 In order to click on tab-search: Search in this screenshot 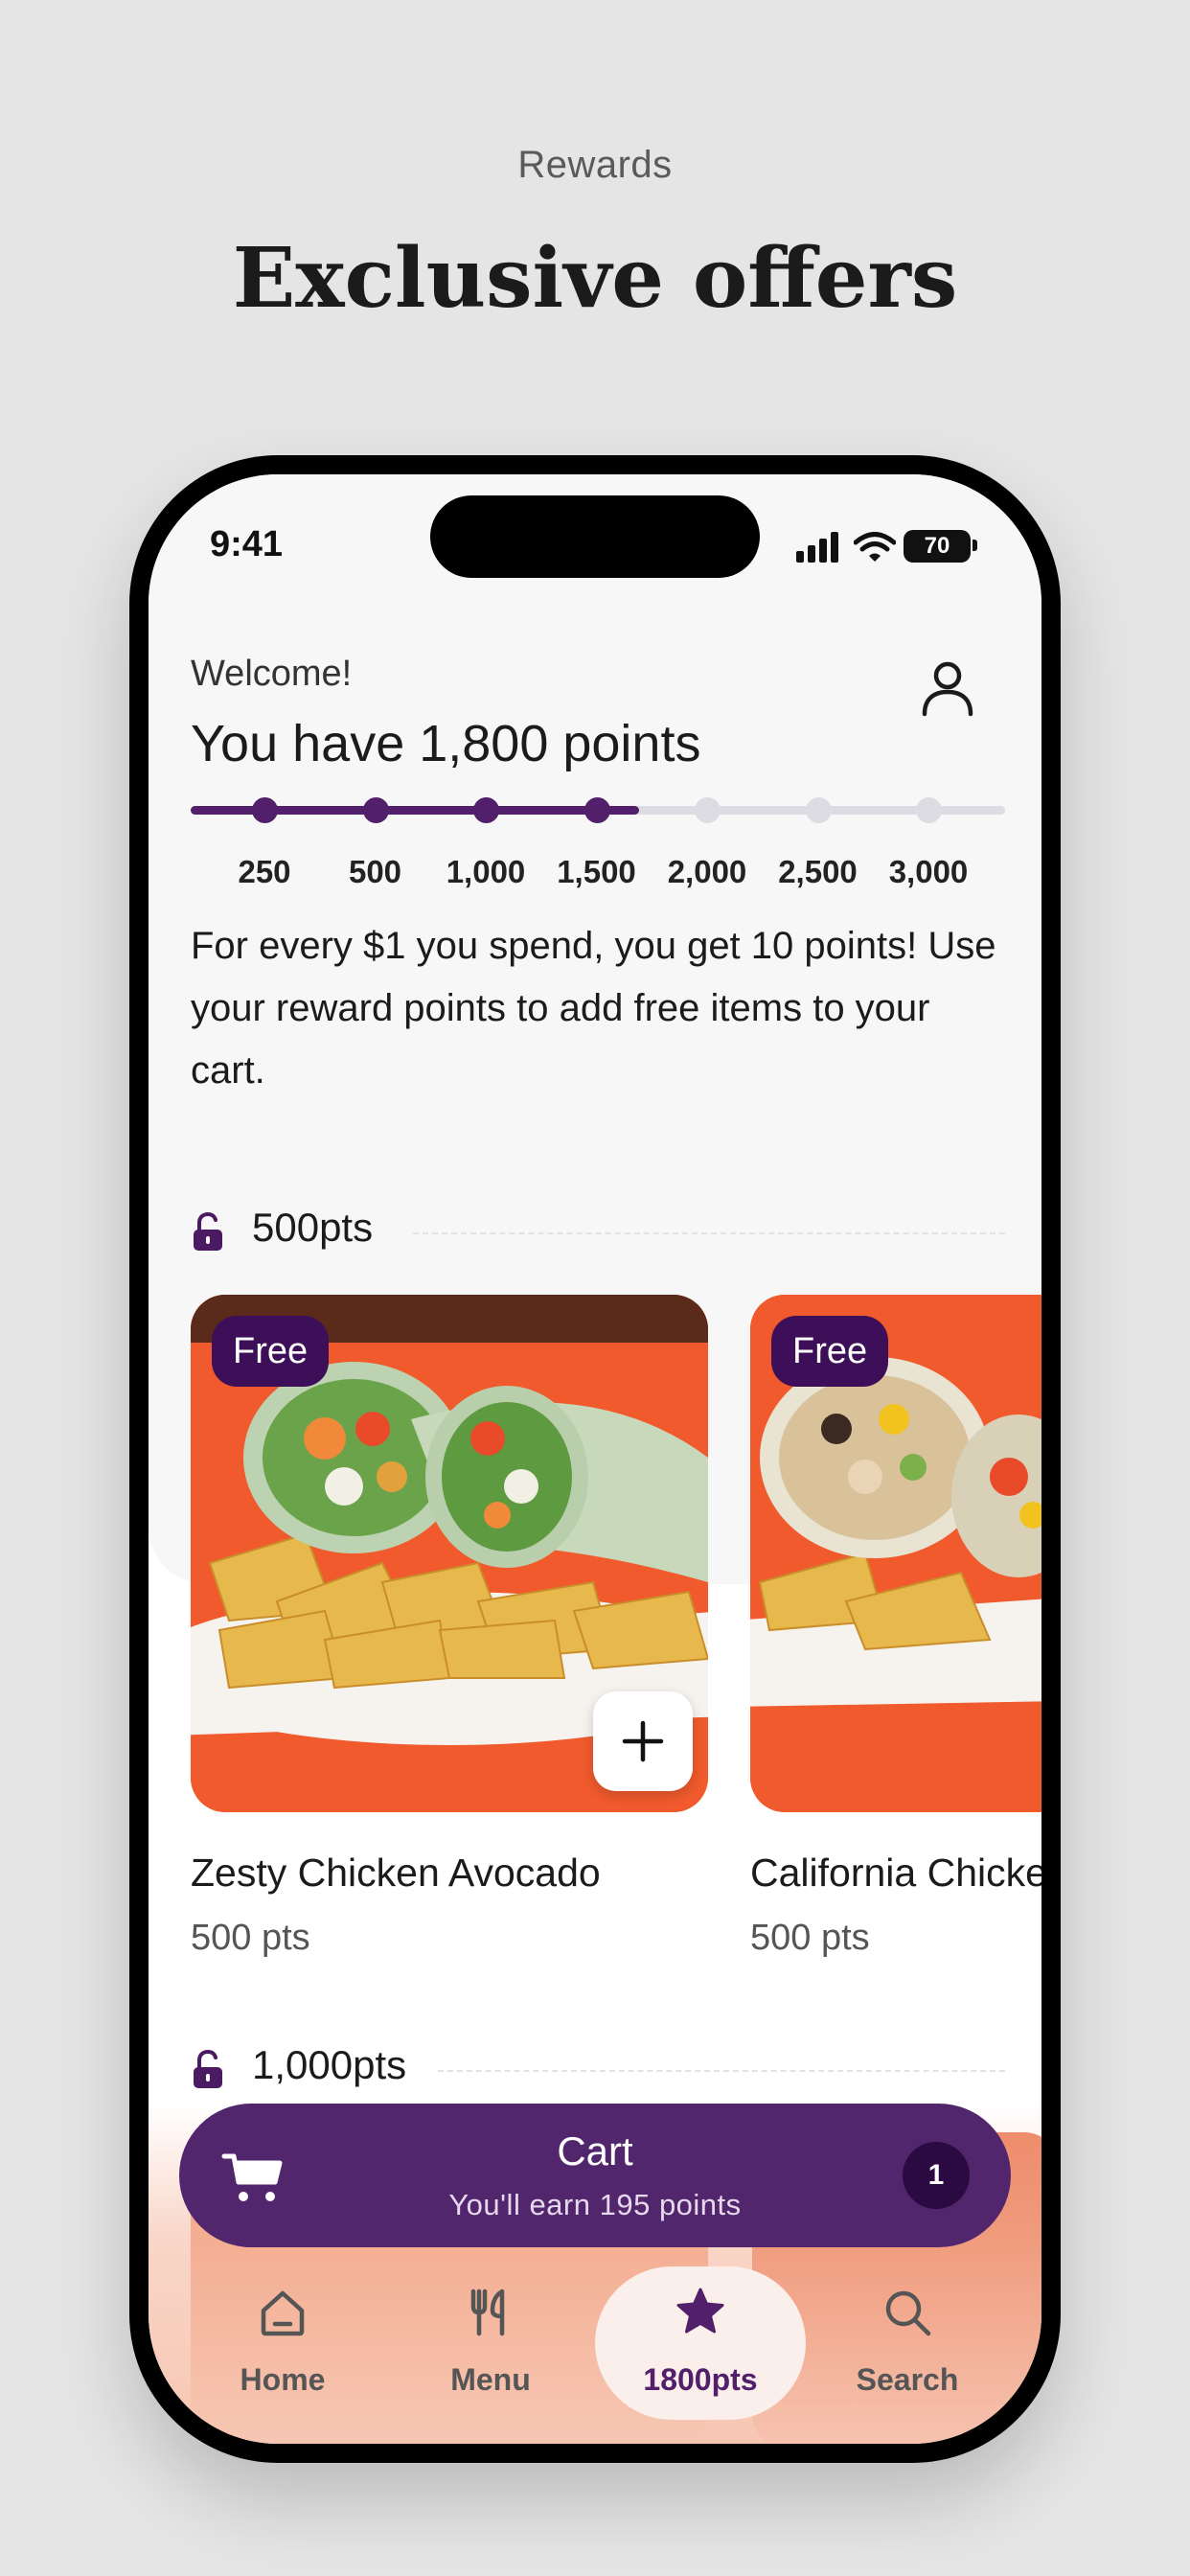, I will do `click(907, 2347)`.